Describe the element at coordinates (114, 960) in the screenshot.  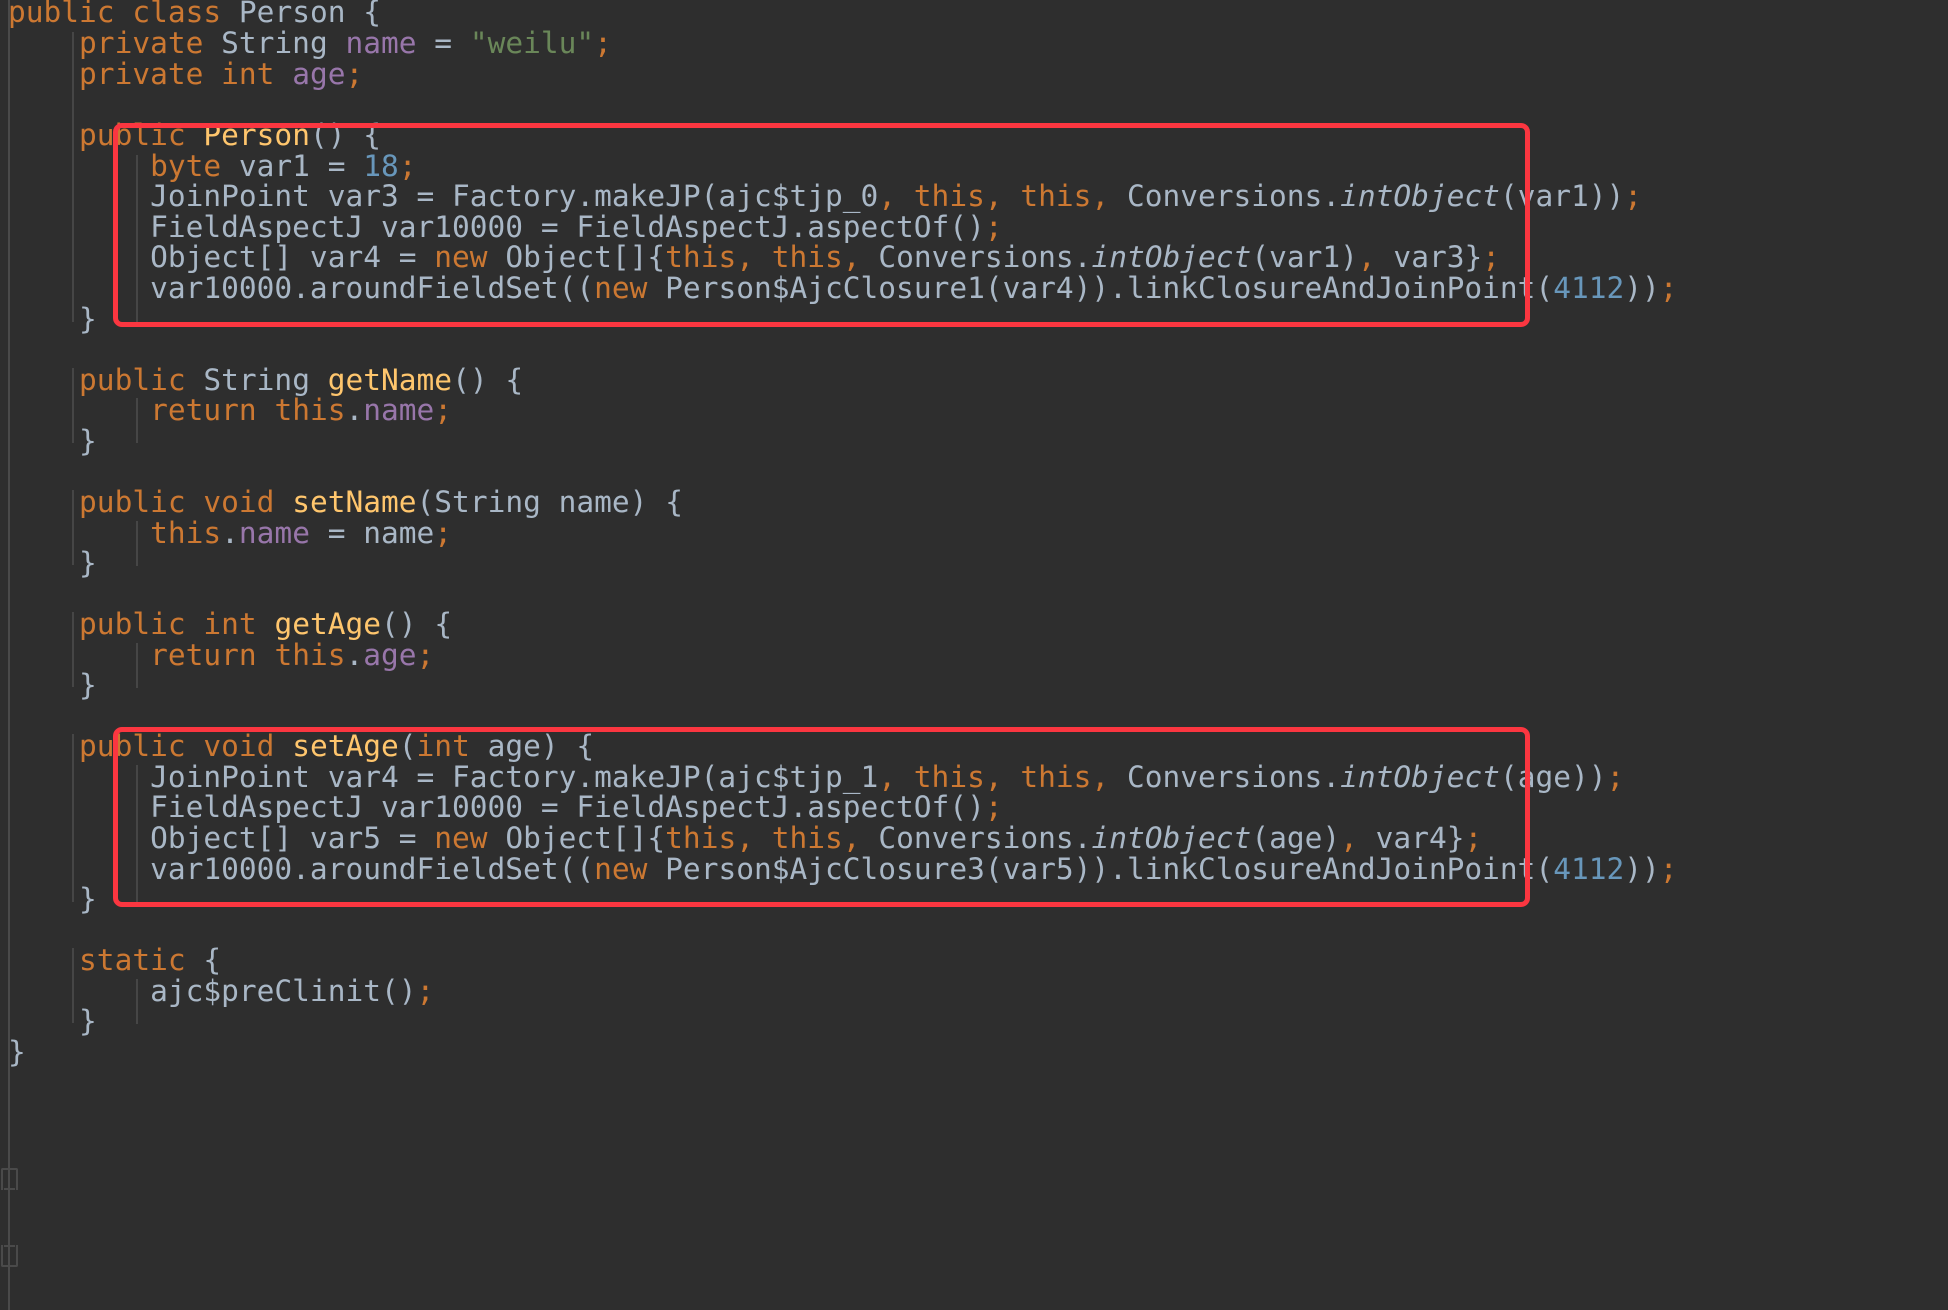
I see `code-line-32: static {` at that location.